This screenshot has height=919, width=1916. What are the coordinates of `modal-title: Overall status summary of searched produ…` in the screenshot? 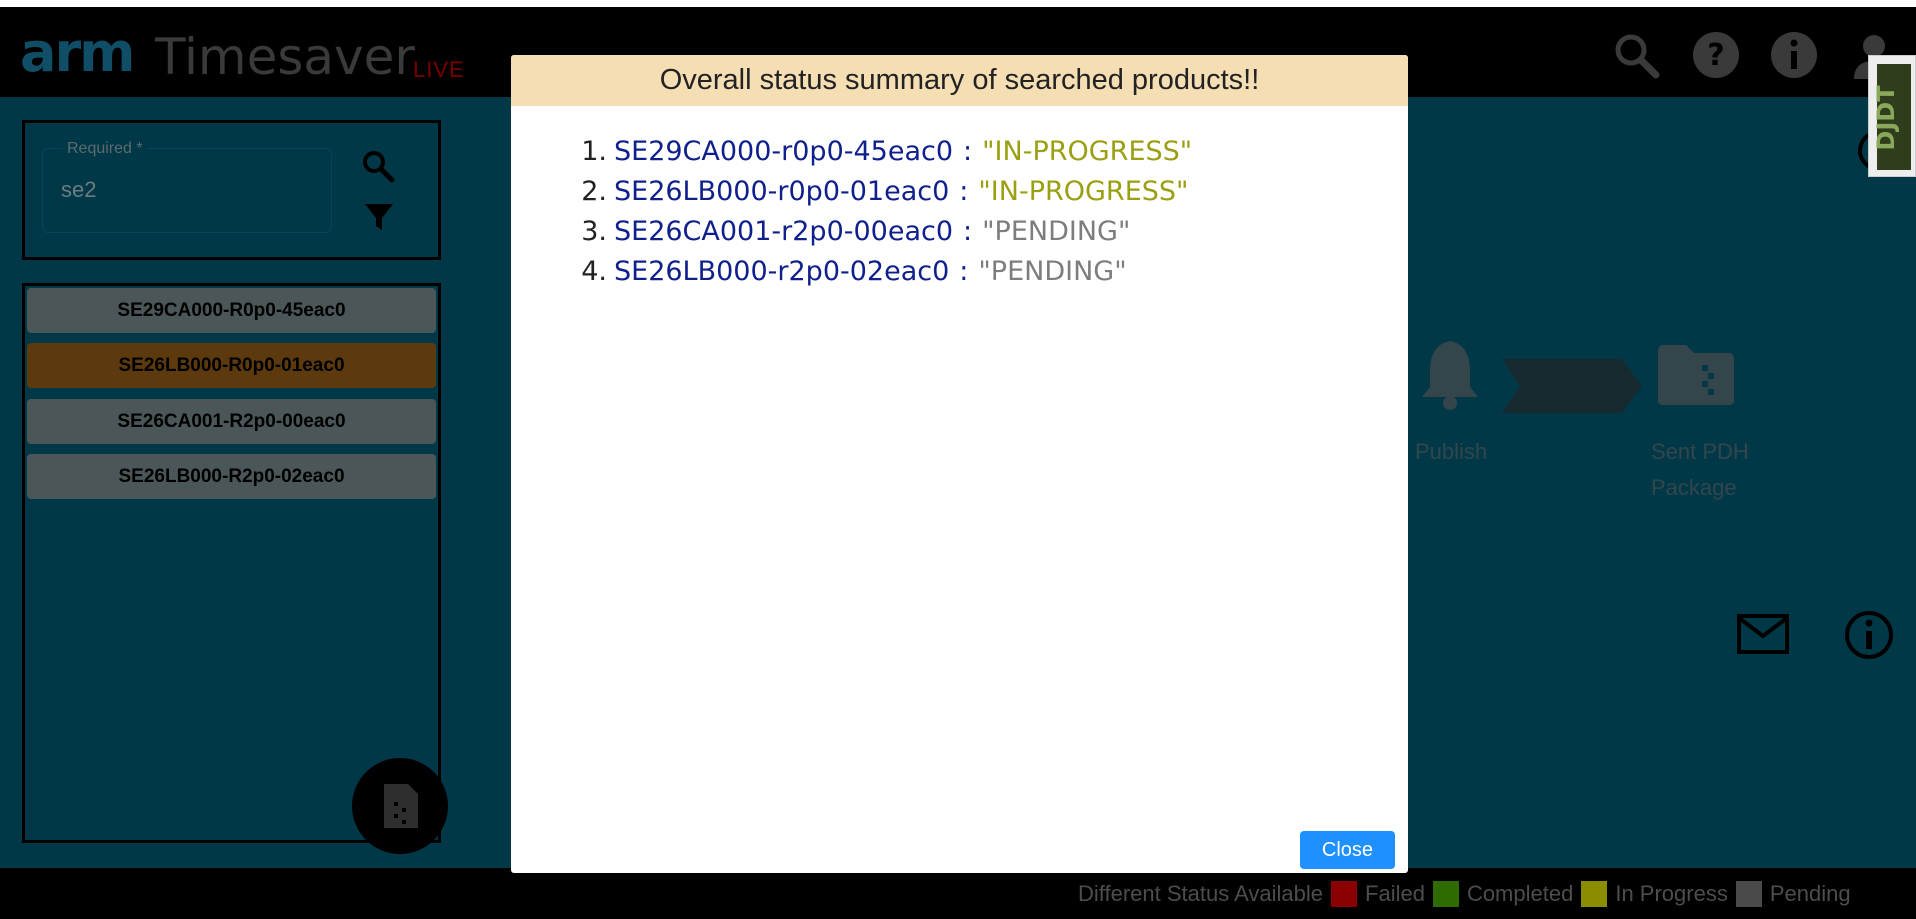 It's located at (959, 80).